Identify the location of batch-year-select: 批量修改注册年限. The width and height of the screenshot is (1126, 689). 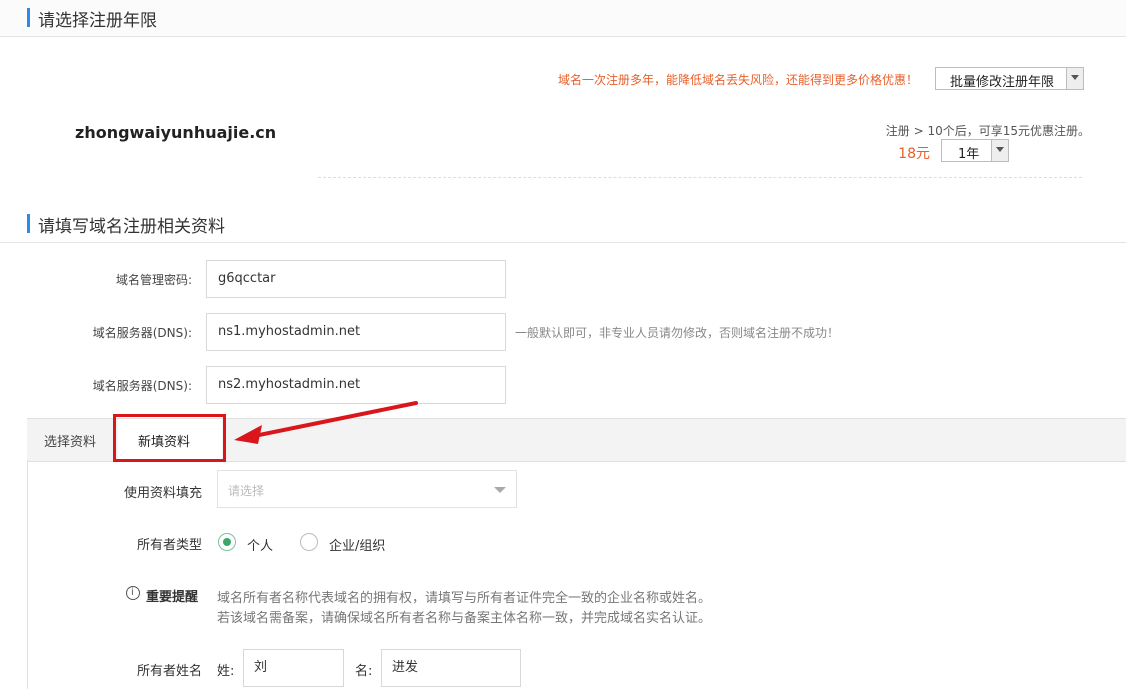
(1009, 78).